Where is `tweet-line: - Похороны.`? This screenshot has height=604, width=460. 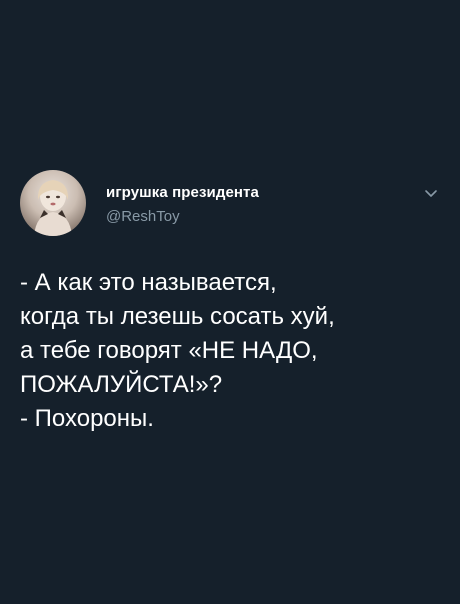 tweet-line: - Похороны. is located at coordinates (87, 418).